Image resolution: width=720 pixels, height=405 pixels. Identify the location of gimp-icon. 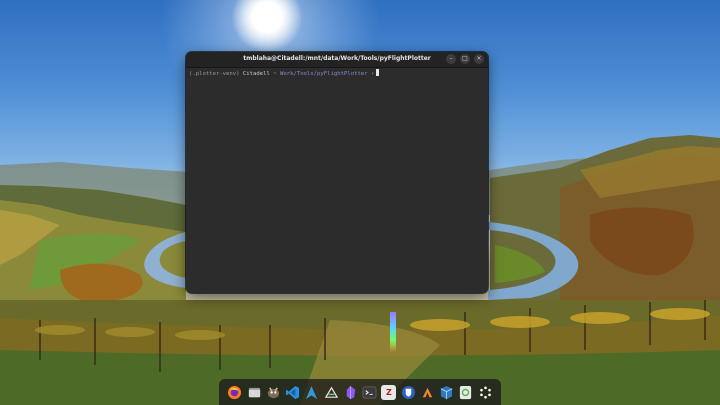
(273, 392).